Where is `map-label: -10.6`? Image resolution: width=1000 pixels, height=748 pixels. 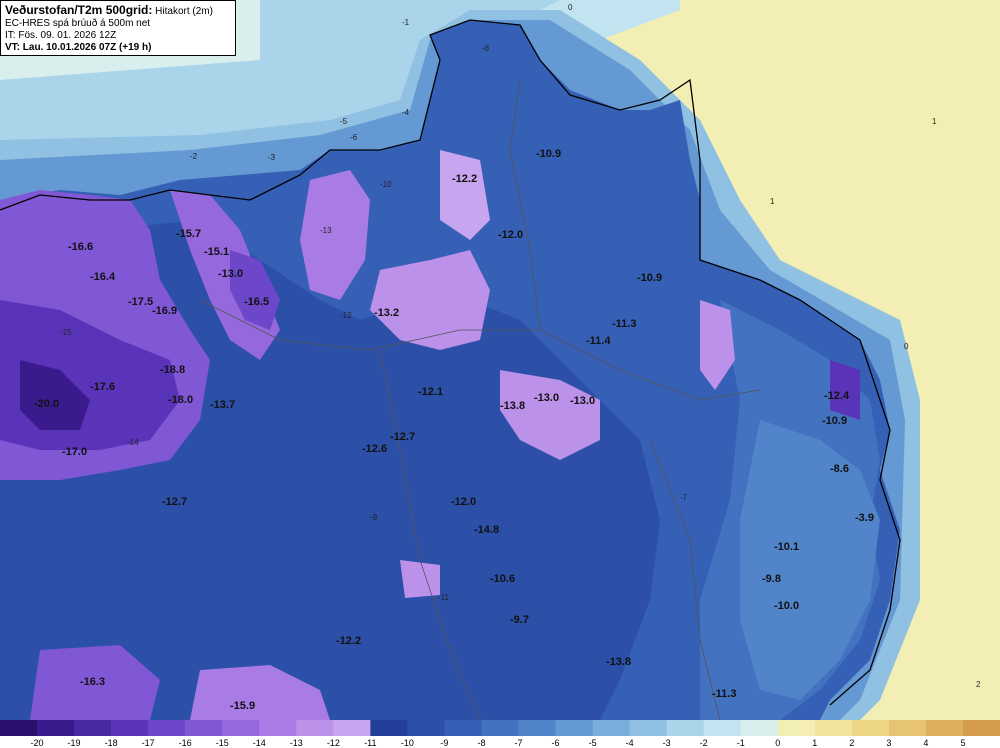
map-label: -10.6 is located at coordinates (502, 579).